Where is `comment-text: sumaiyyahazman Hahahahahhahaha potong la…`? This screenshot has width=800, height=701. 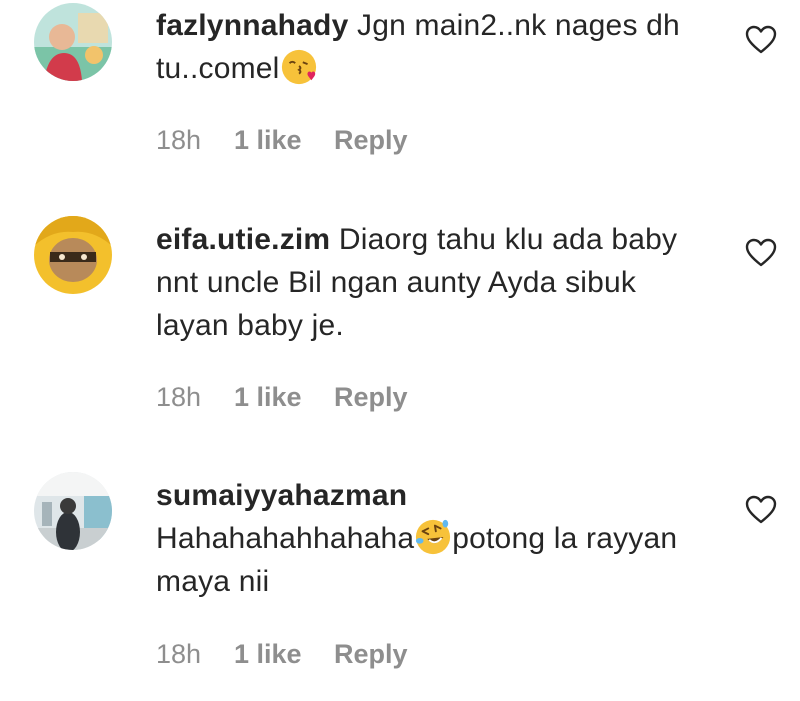 comment-text: sumaiyyahazman Hahahahahhahaha potong la… is located at coordinates (436, 538).